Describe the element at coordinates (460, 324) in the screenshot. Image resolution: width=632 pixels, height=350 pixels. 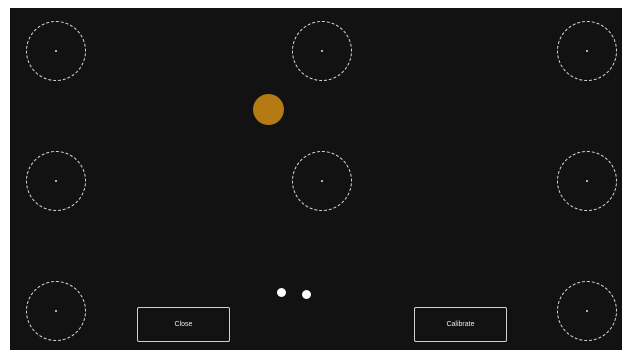
I see `calibrate-button: Calibrate` at that location.